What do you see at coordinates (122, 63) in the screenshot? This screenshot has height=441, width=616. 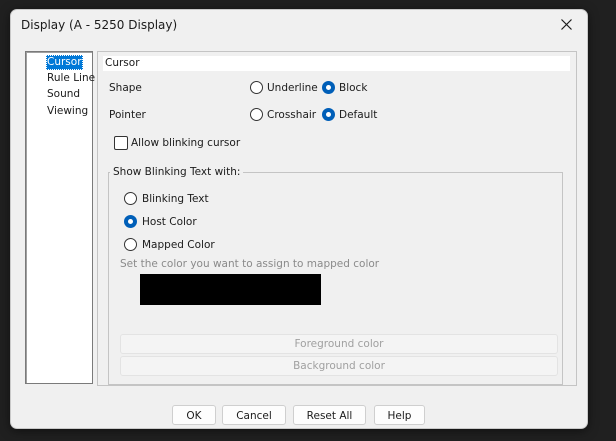 I see `panel-header-label: Cursor` at bounding box center [122, 63].